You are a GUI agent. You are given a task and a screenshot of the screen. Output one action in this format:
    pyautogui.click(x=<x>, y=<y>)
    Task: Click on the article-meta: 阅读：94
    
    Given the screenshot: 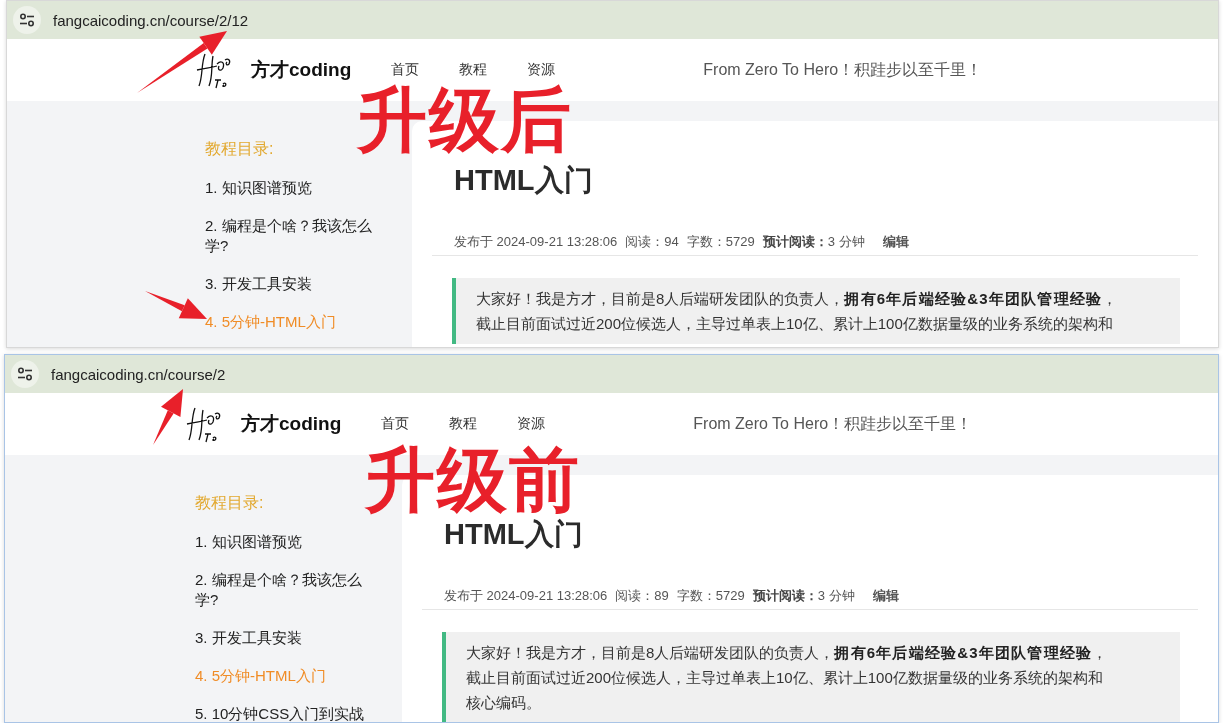 What is the action you would take?
    pyautogui.click(x=652, y=242)
    